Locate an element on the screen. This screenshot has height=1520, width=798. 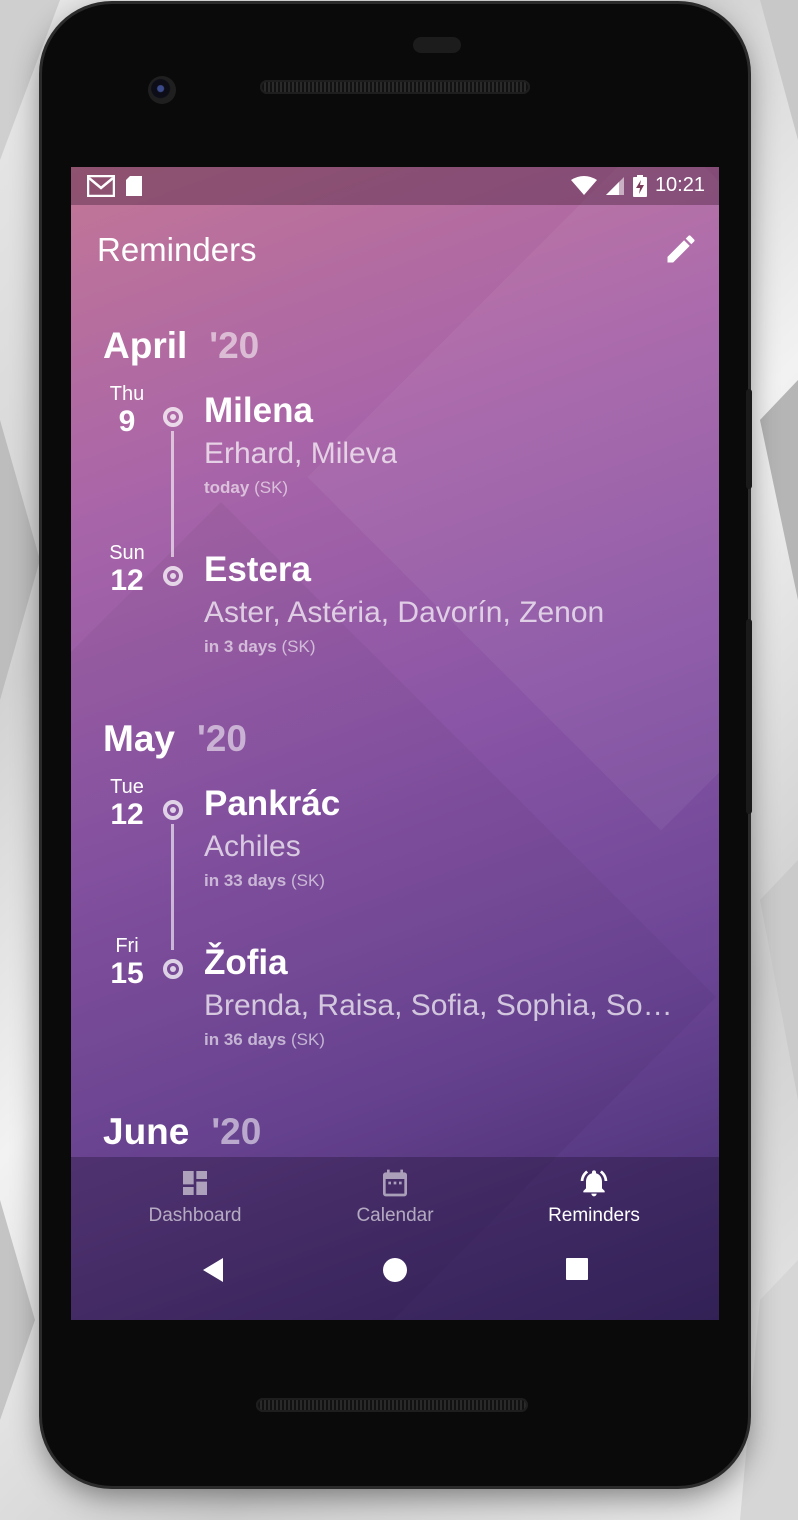
bottom-navigation: Dashboard Calendar Reminders is located at coordinates (395, 1238).